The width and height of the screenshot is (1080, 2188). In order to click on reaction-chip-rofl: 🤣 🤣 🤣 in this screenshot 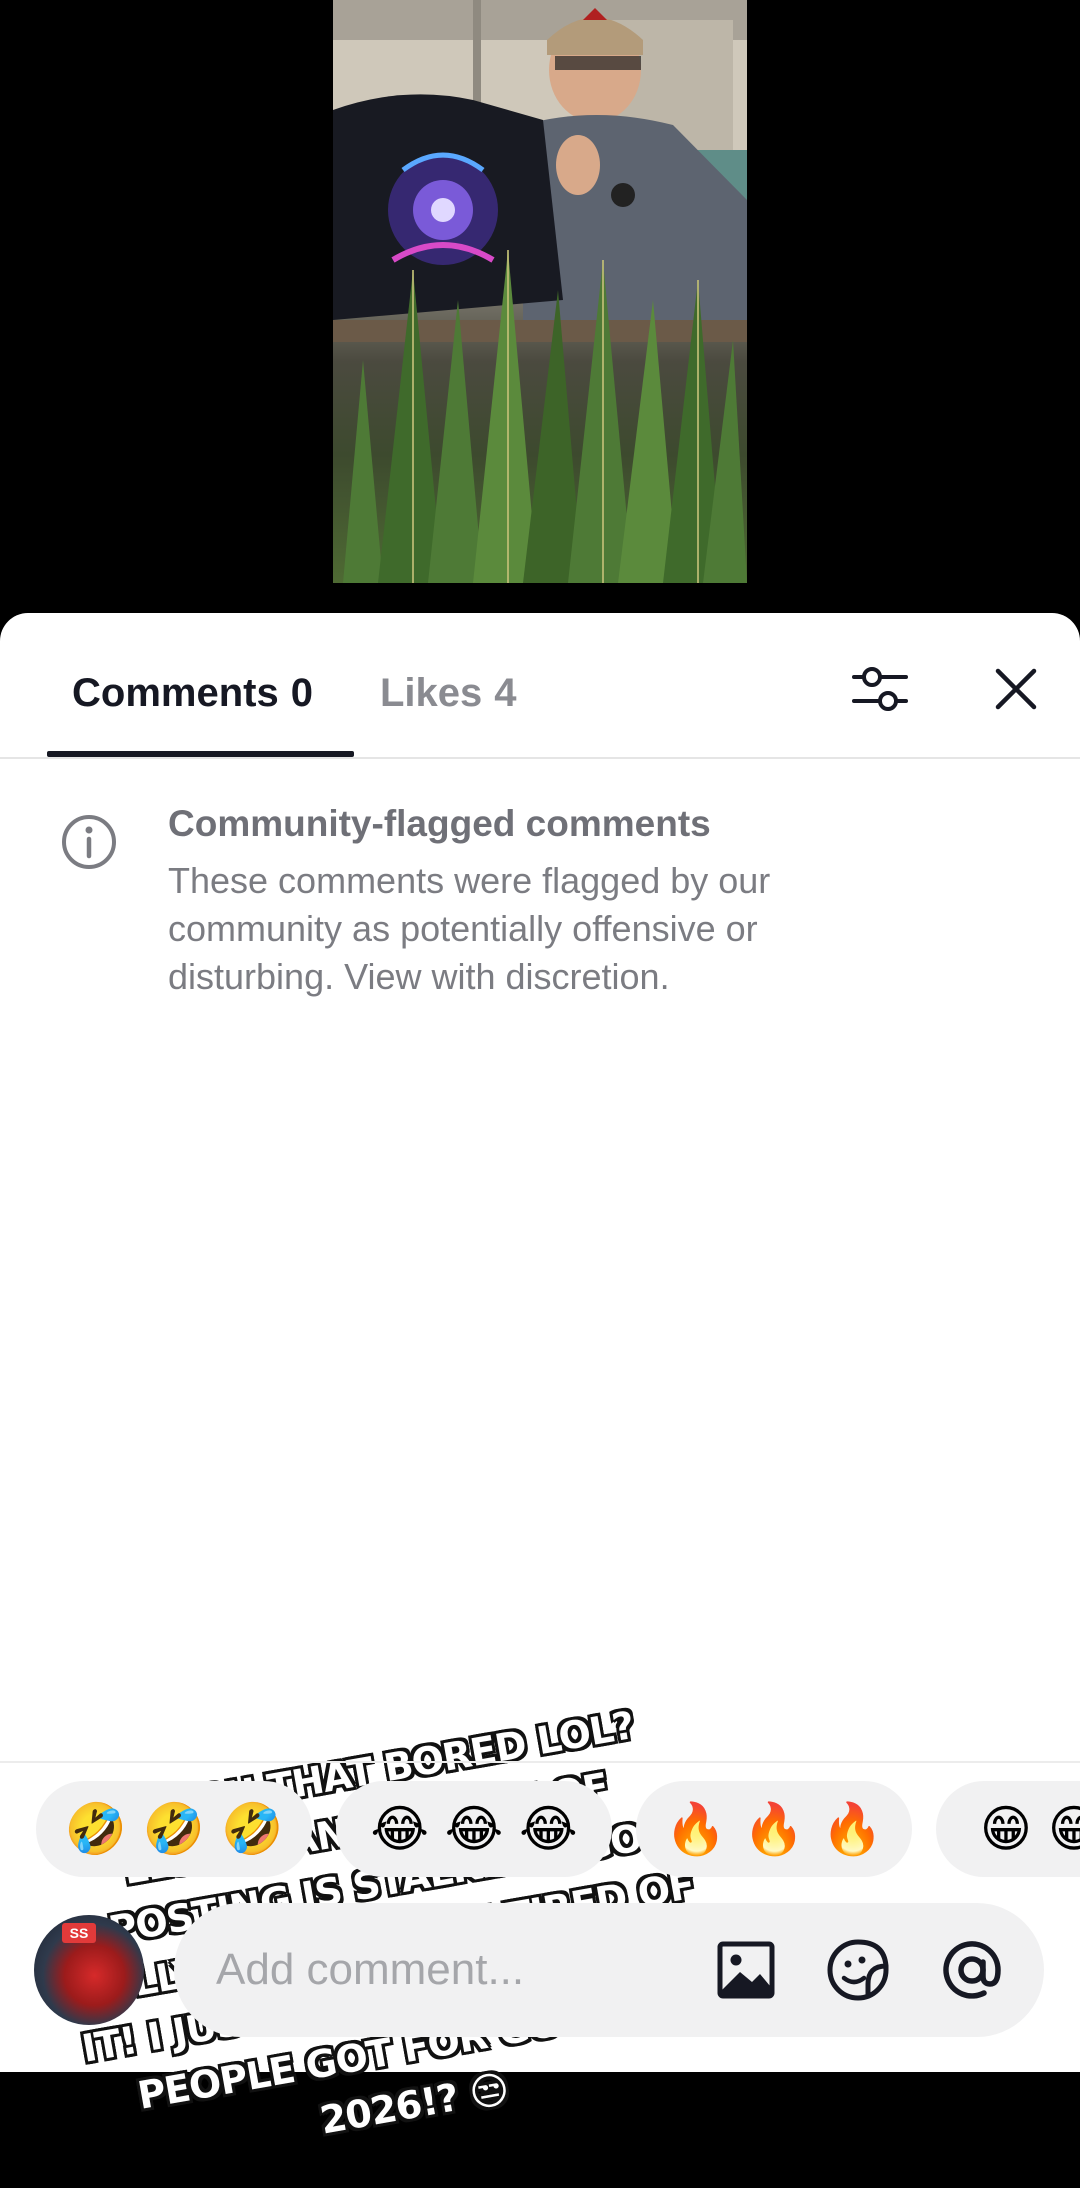, I will do `click(174, 1829)`.